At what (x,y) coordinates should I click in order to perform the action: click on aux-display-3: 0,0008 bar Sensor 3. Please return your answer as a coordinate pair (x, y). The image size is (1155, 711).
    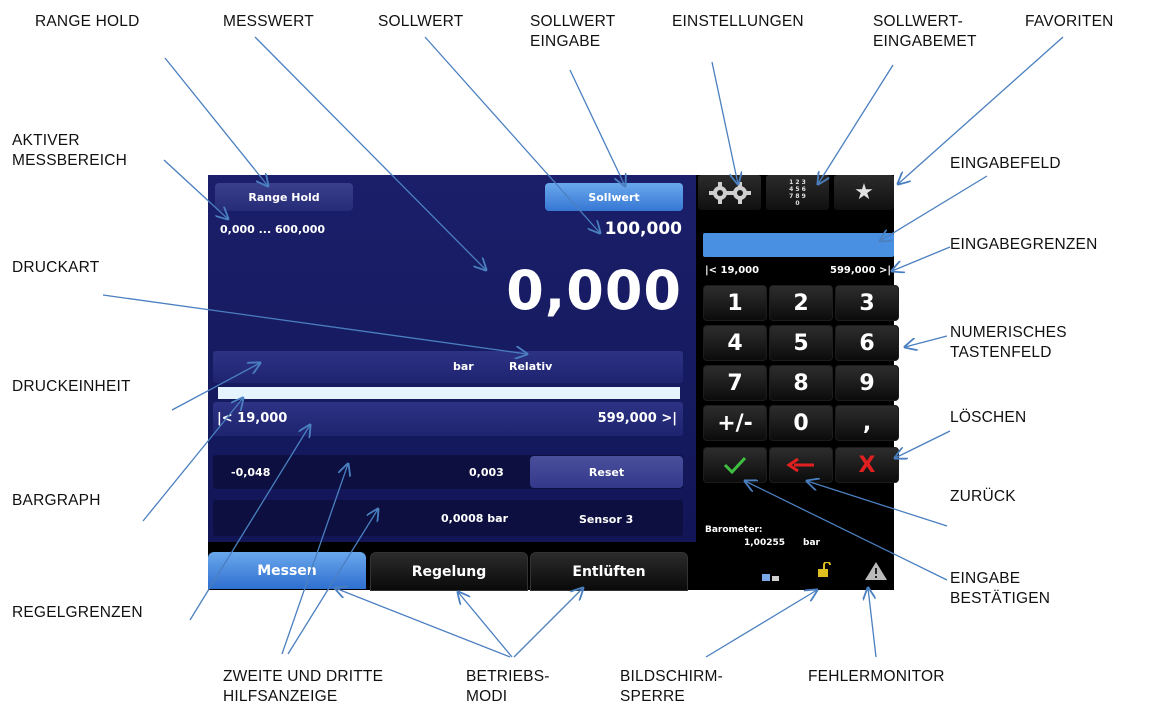
    Looking at the image, I should click on (448, 518).